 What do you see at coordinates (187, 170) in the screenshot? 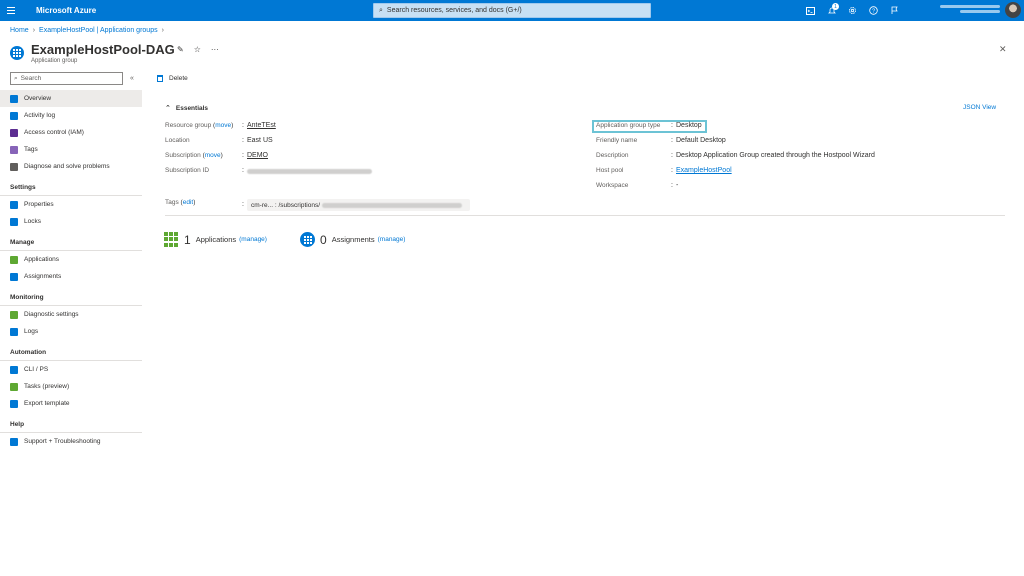
I see `subscription-id-label: Subscription ID` at bounding box center [187, 170].